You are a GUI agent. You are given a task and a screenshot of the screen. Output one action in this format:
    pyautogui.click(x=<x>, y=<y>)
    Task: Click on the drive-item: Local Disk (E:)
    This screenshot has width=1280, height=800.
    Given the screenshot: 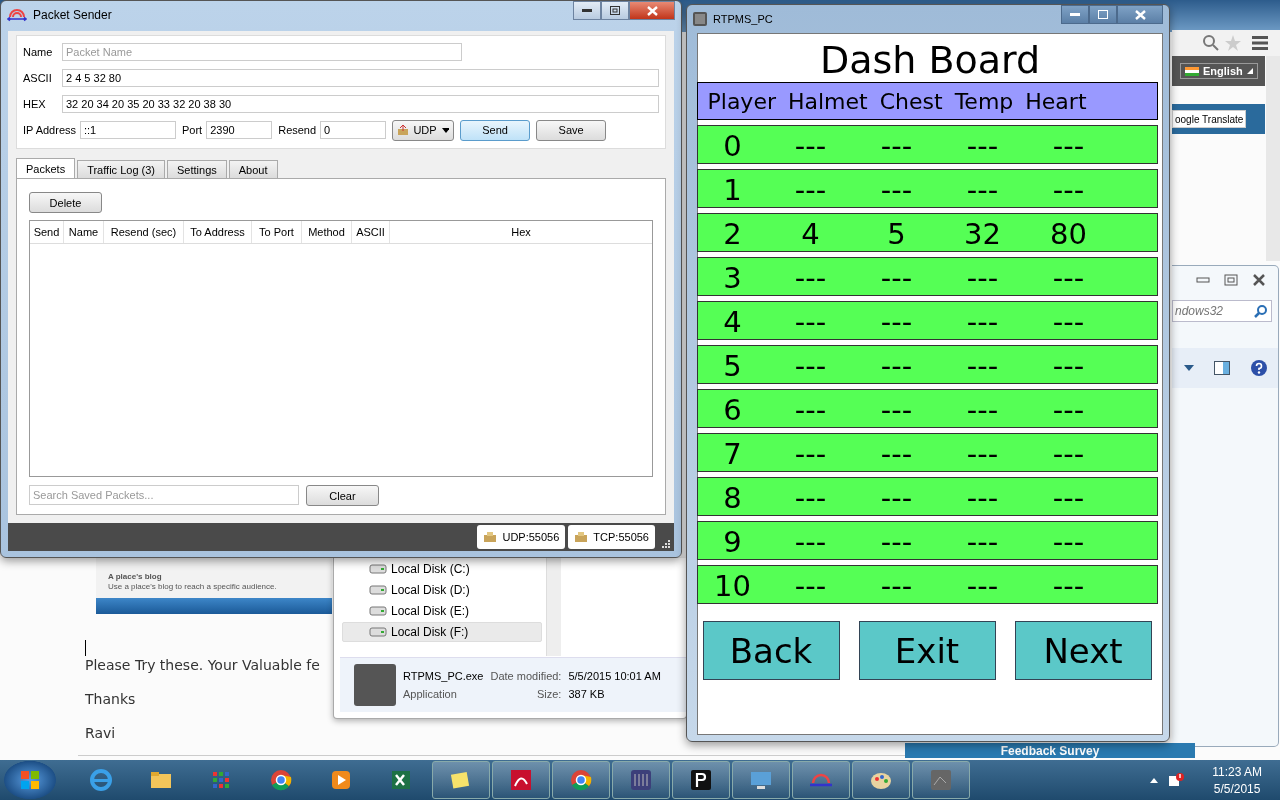 What is the action you would take?
    pyautogui.click(x=442, y=611)
    